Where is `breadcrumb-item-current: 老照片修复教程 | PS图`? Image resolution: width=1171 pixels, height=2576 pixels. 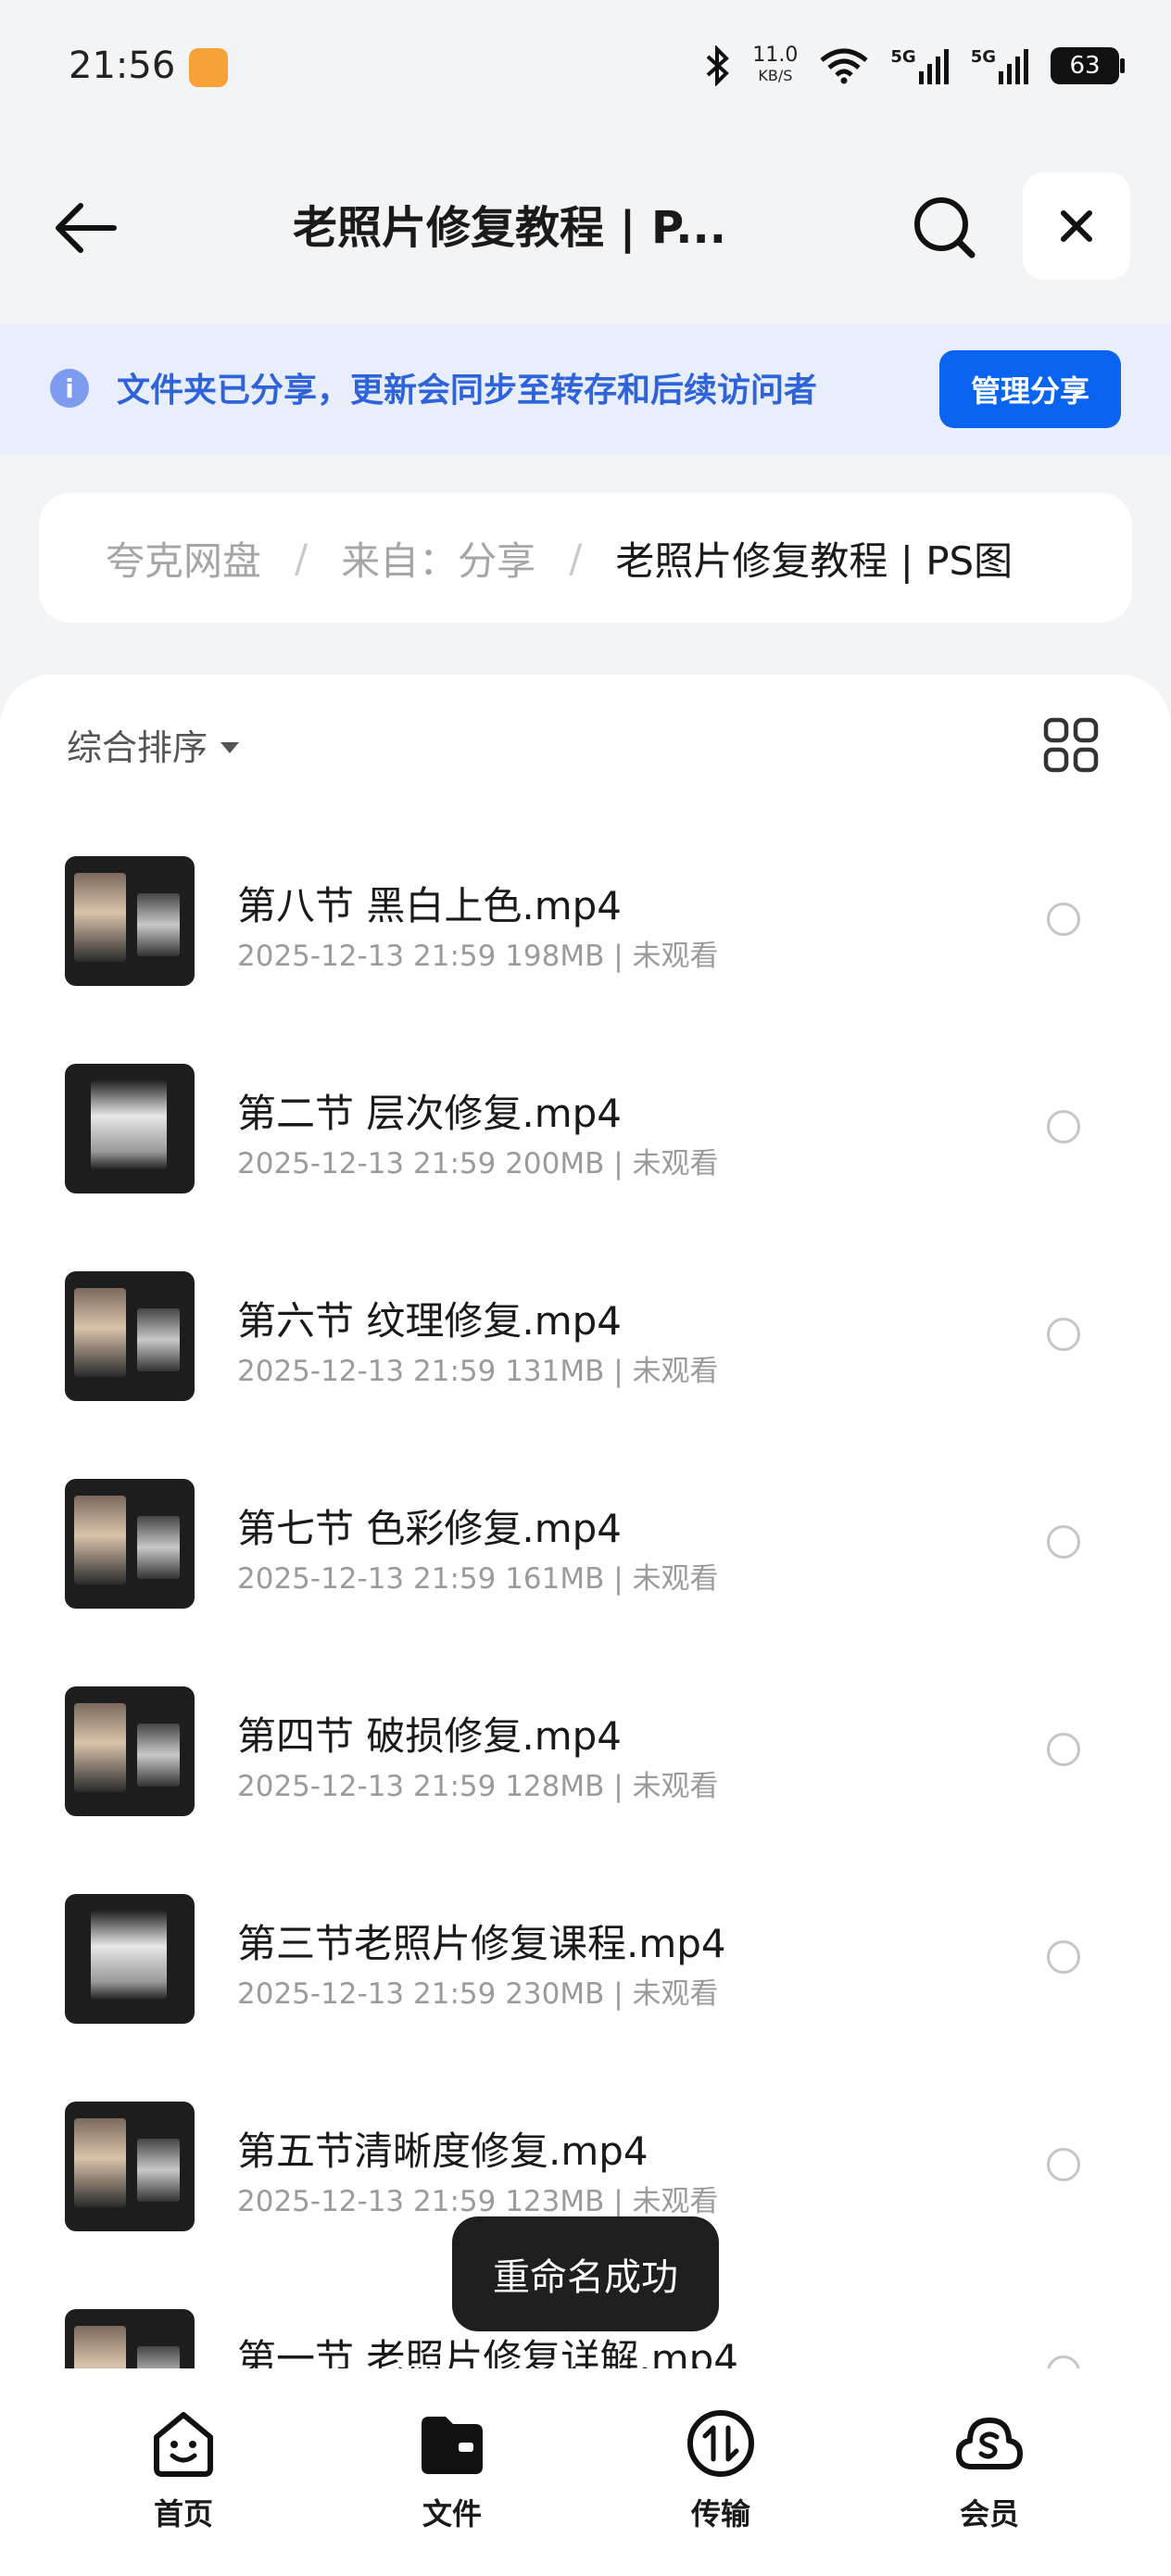
breadcrumb-item-current: 老照片修复教程 | PS图 is located at coordinates (815, 560).